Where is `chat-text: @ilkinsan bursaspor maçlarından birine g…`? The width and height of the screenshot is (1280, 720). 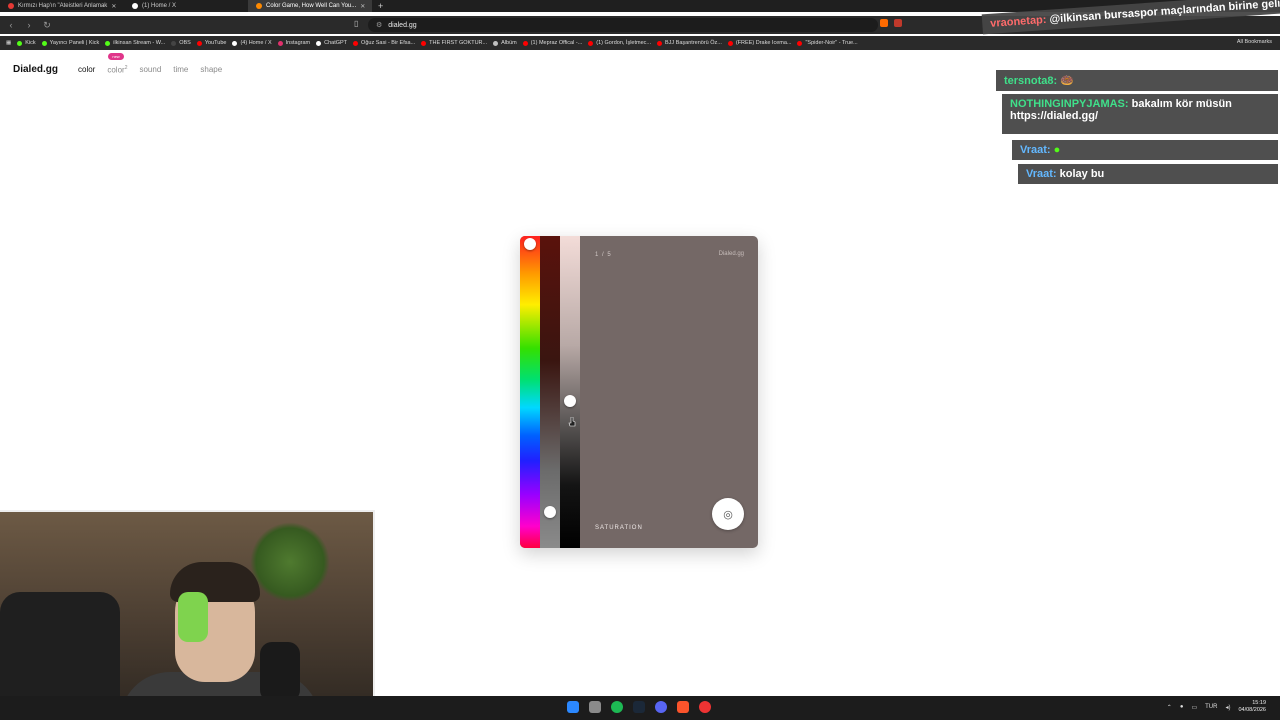 chat-text: @ilkinsan bursaspor maçlarından birine g… is located at coordinates (1164, 13).